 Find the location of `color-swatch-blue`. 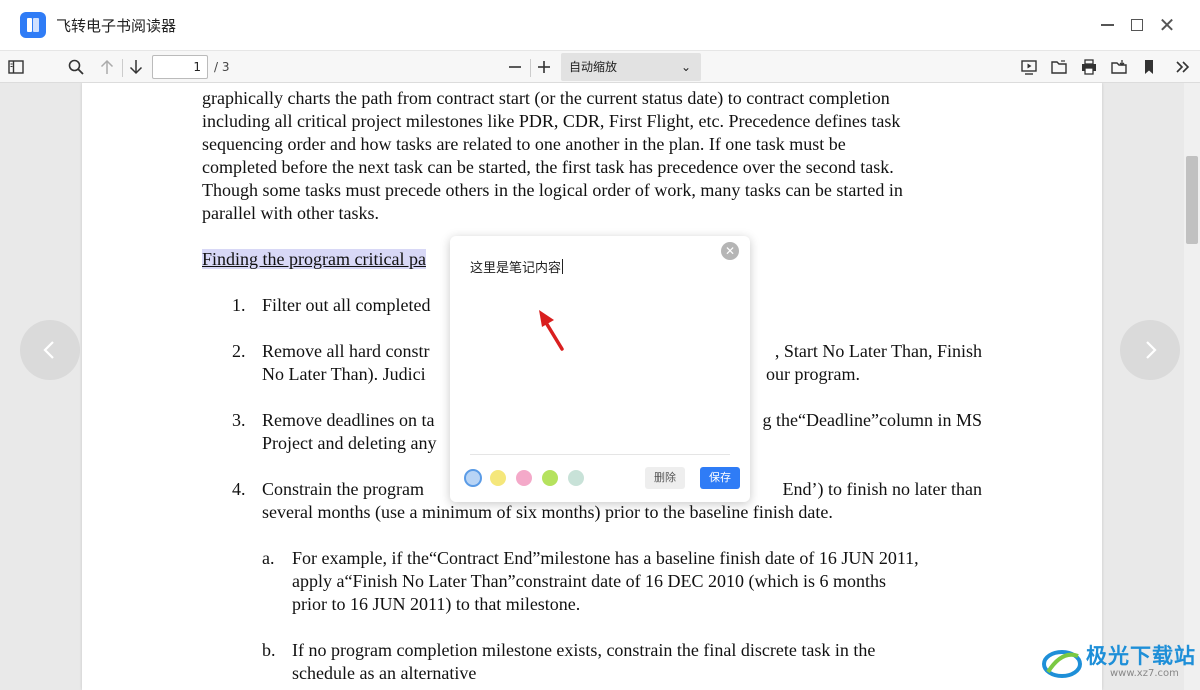

color-swatch-blue is located at coordinates (473, 478).